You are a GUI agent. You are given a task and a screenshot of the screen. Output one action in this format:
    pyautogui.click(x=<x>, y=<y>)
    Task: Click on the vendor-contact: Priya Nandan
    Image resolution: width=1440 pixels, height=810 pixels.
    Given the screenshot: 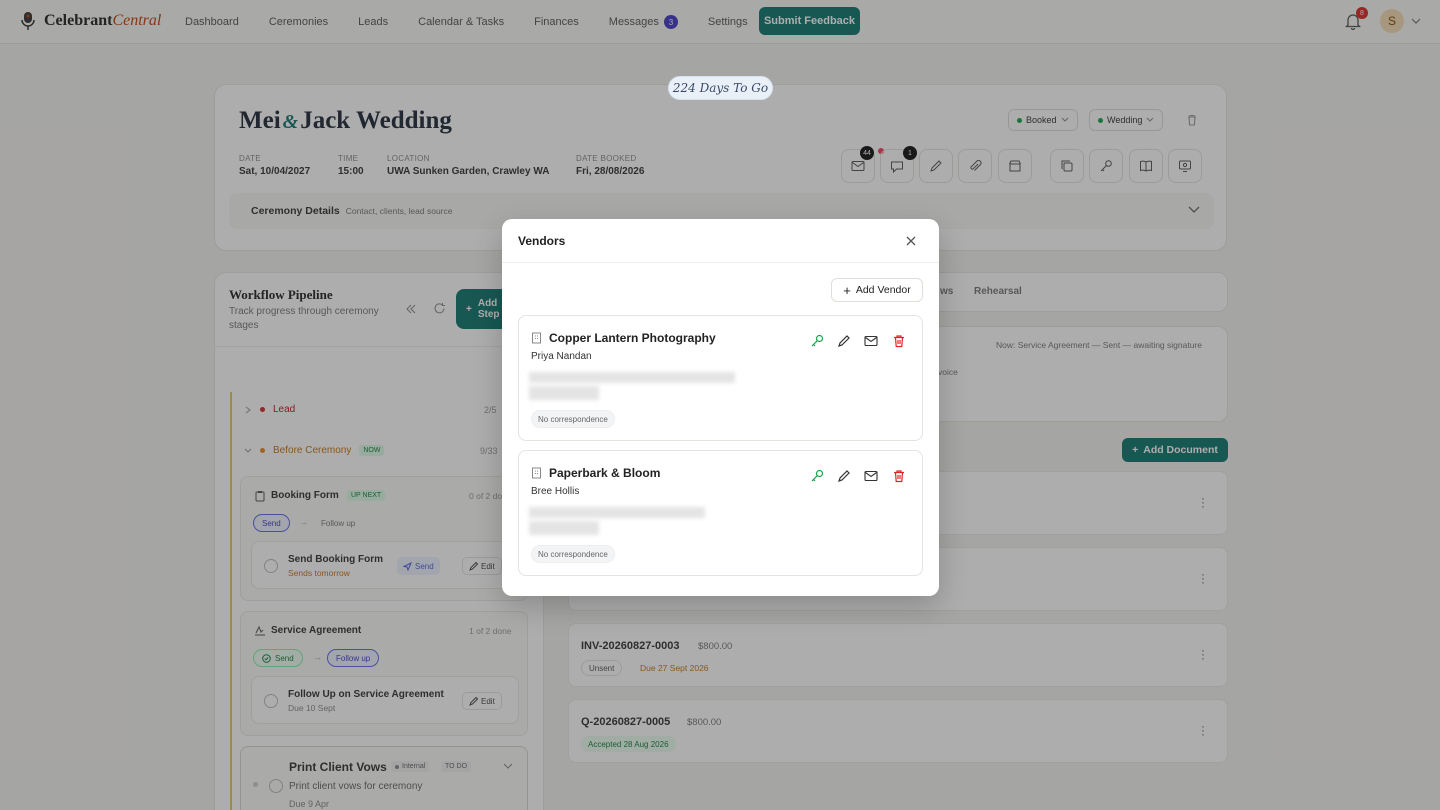 What is the action you would take?
    pyautogui.click(x=561, y=356)
    